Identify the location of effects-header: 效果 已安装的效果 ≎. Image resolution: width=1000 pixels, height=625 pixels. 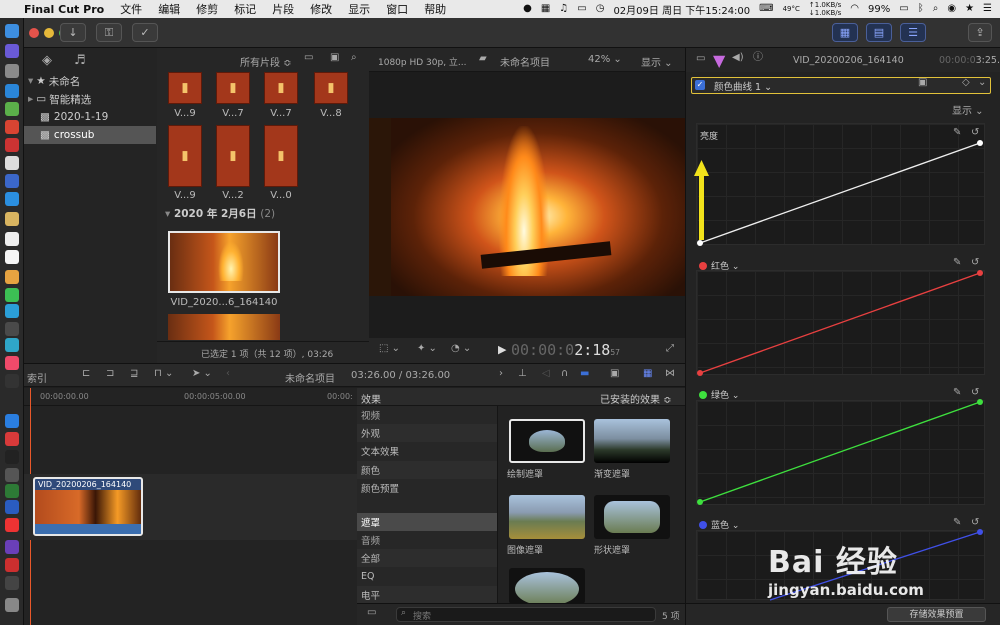
(521, 397).